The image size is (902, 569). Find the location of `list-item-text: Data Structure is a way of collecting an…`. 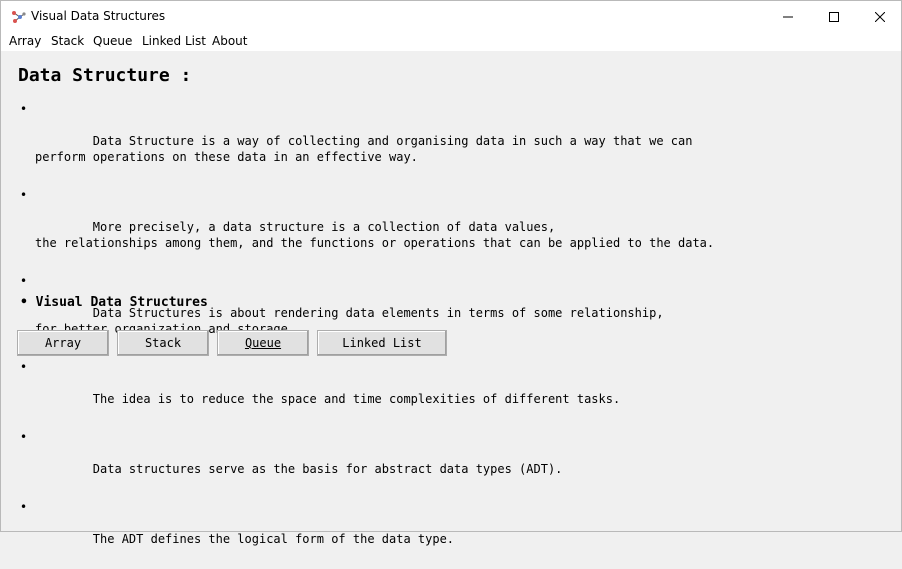

list-item-text: Data Structure is a way of collecting an… is located at coordinates (364, 149).